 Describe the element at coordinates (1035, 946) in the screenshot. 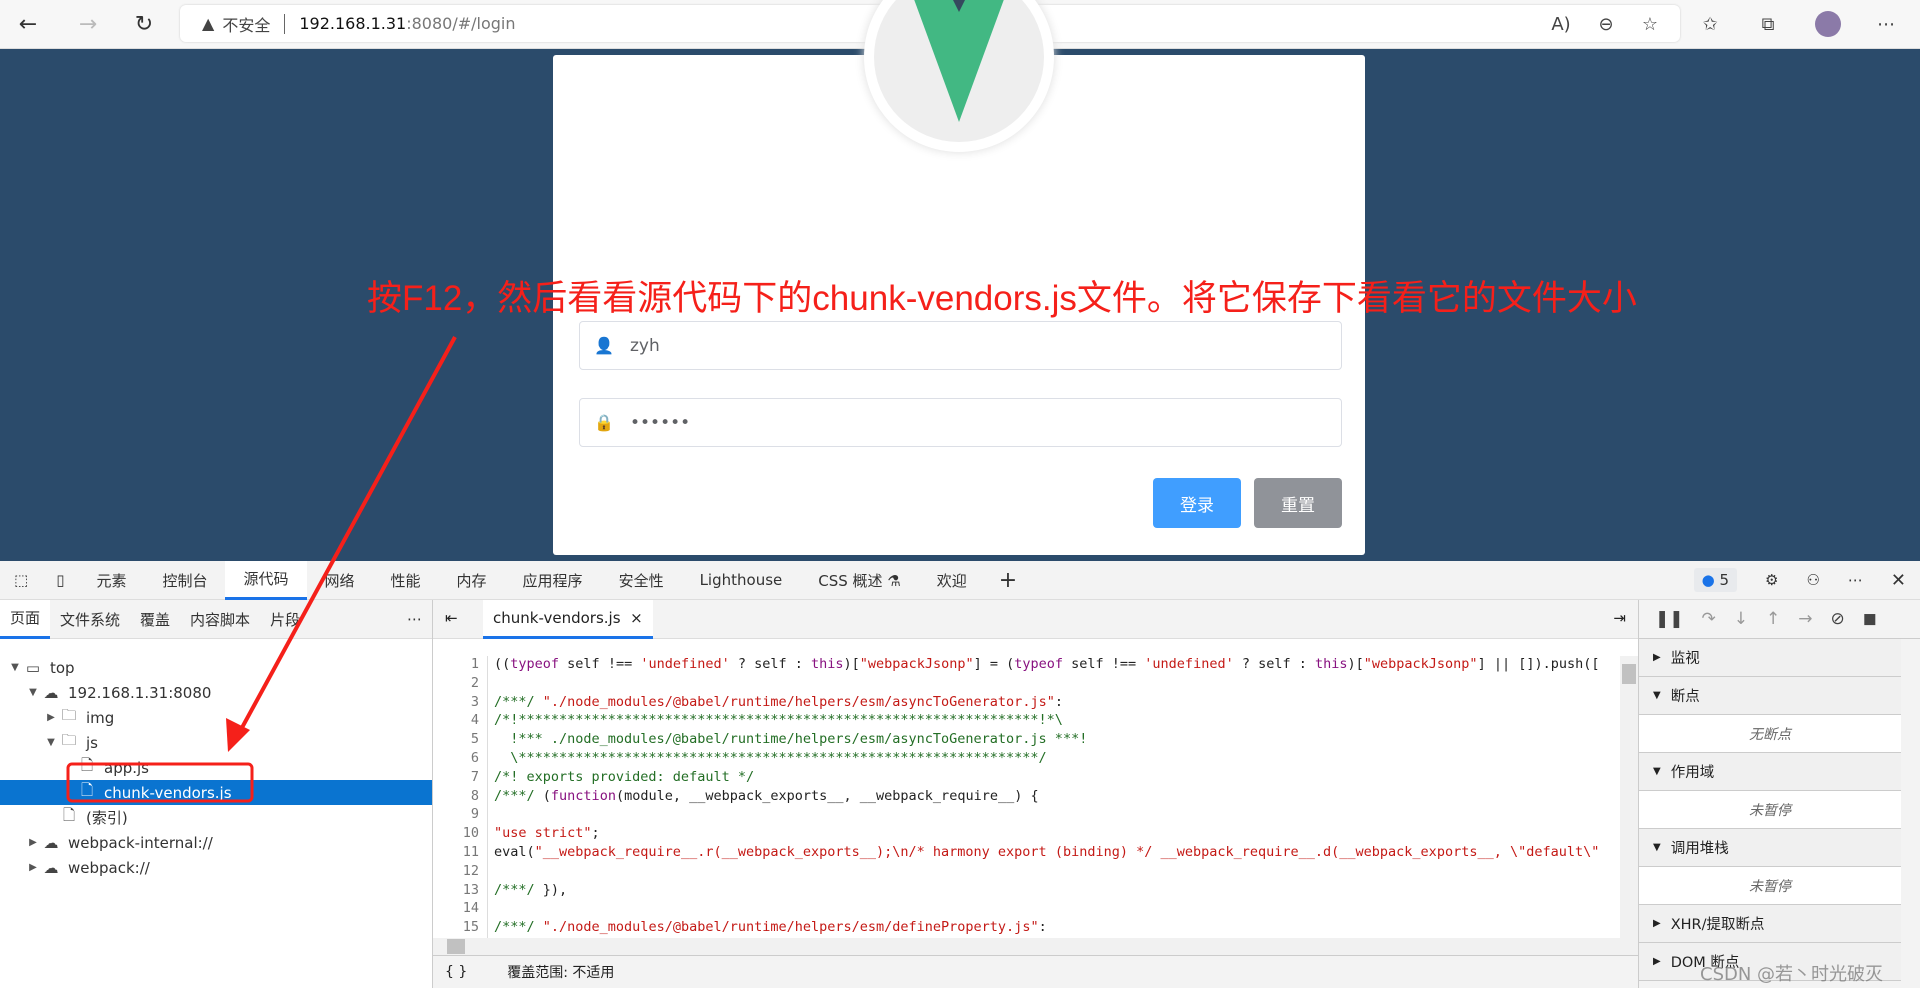

I see `horizontal-scrollbar` at that location.